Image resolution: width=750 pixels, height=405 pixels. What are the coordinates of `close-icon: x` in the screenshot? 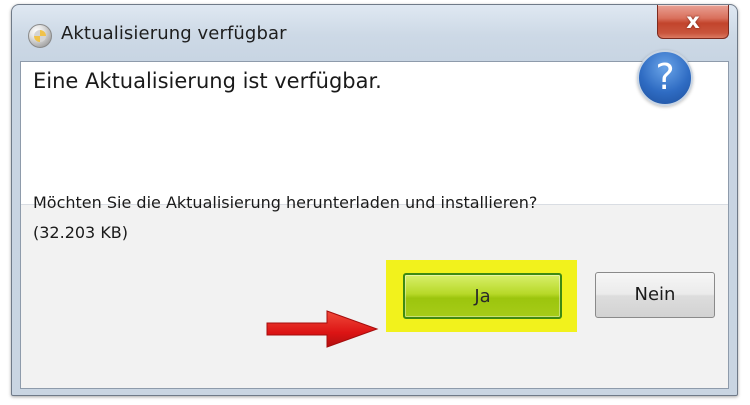 It's located at (693, 21).